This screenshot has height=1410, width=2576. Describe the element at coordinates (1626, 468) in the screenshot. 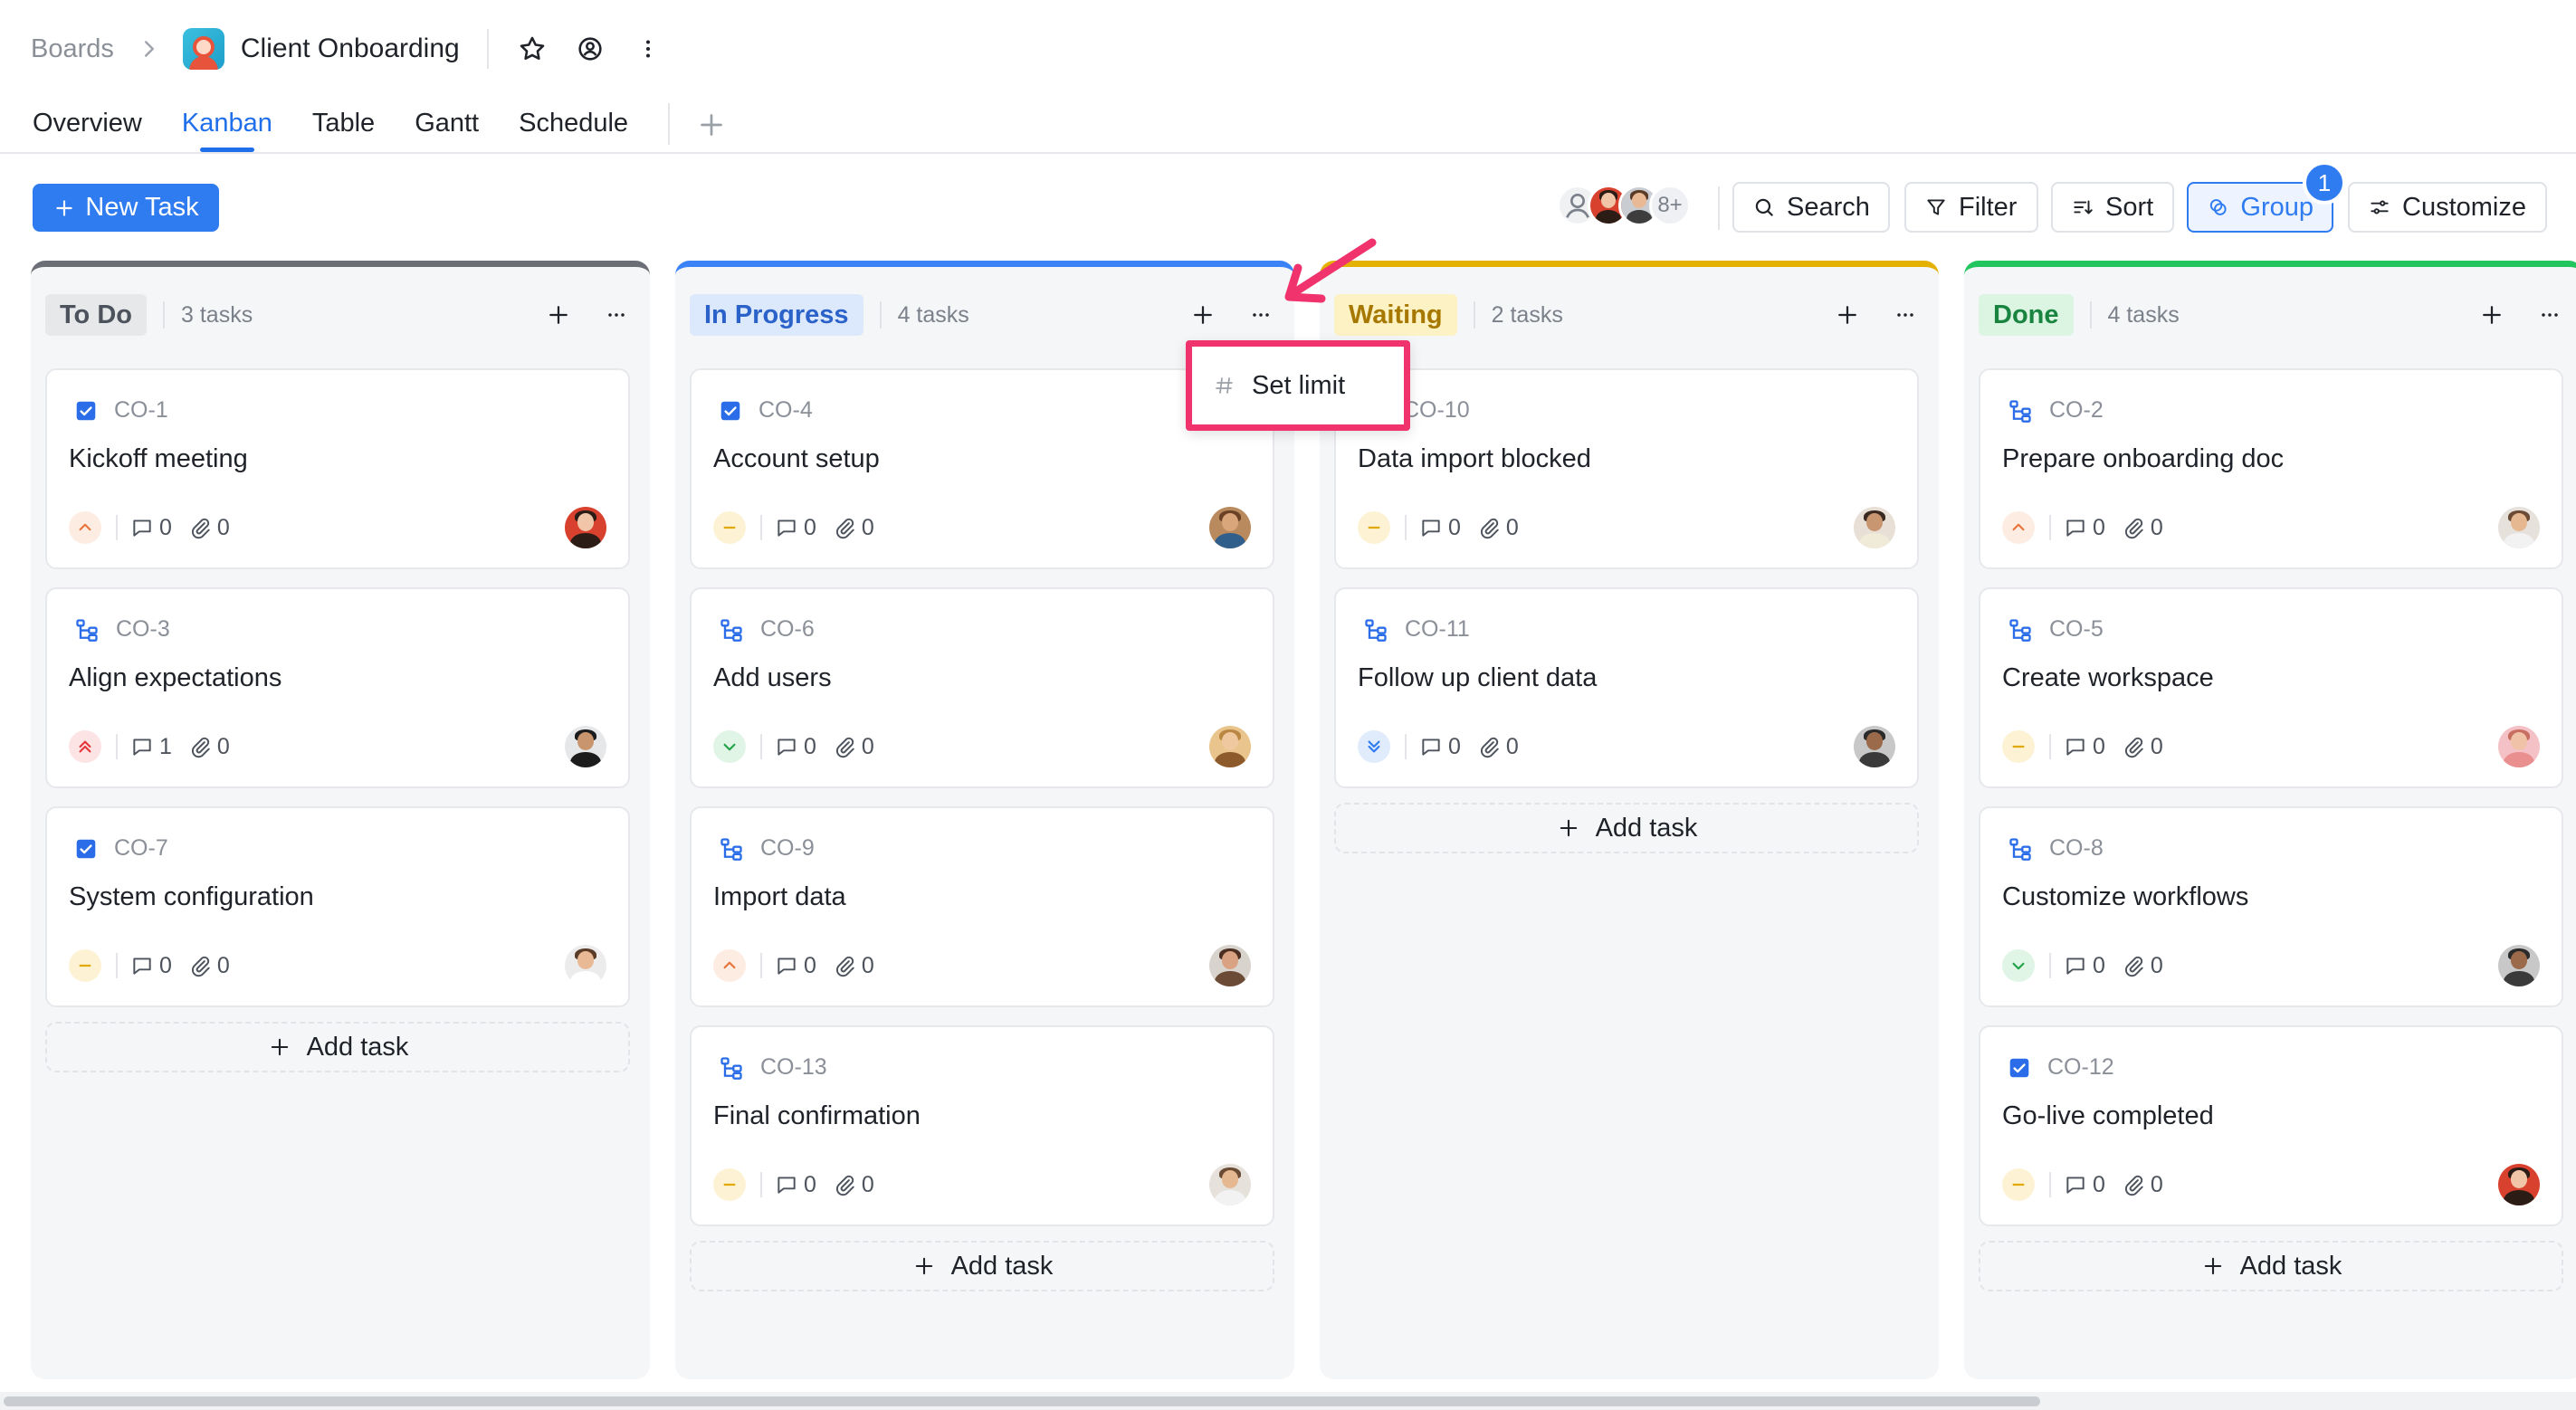

I see `task-card: CO-10 Data import blocked 0 0` at that location.